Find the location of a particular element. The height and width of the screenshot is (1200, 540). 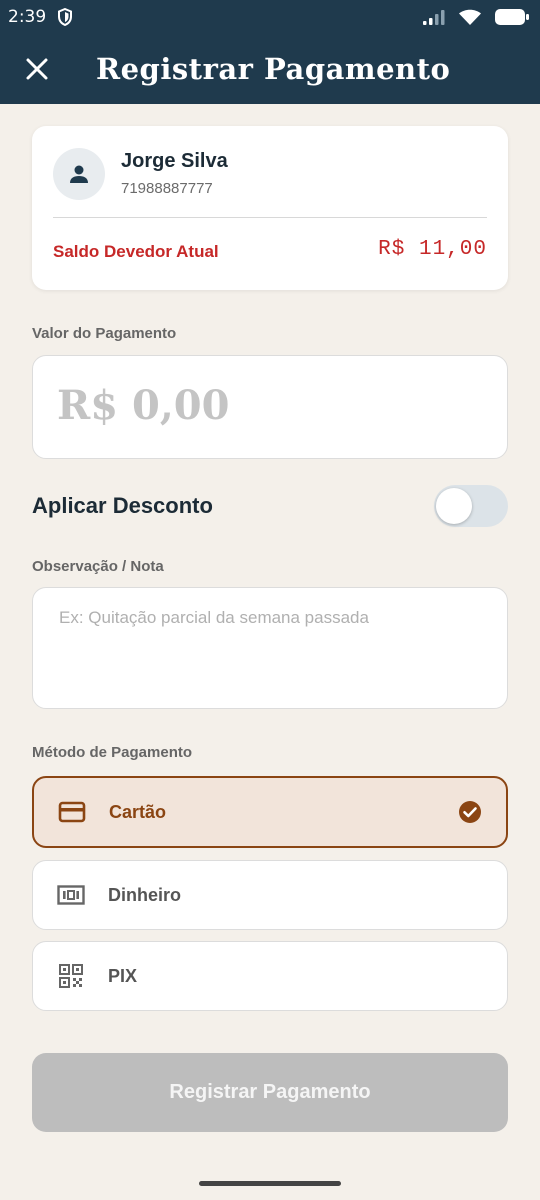

close-button is located at coordinates (37, 69).